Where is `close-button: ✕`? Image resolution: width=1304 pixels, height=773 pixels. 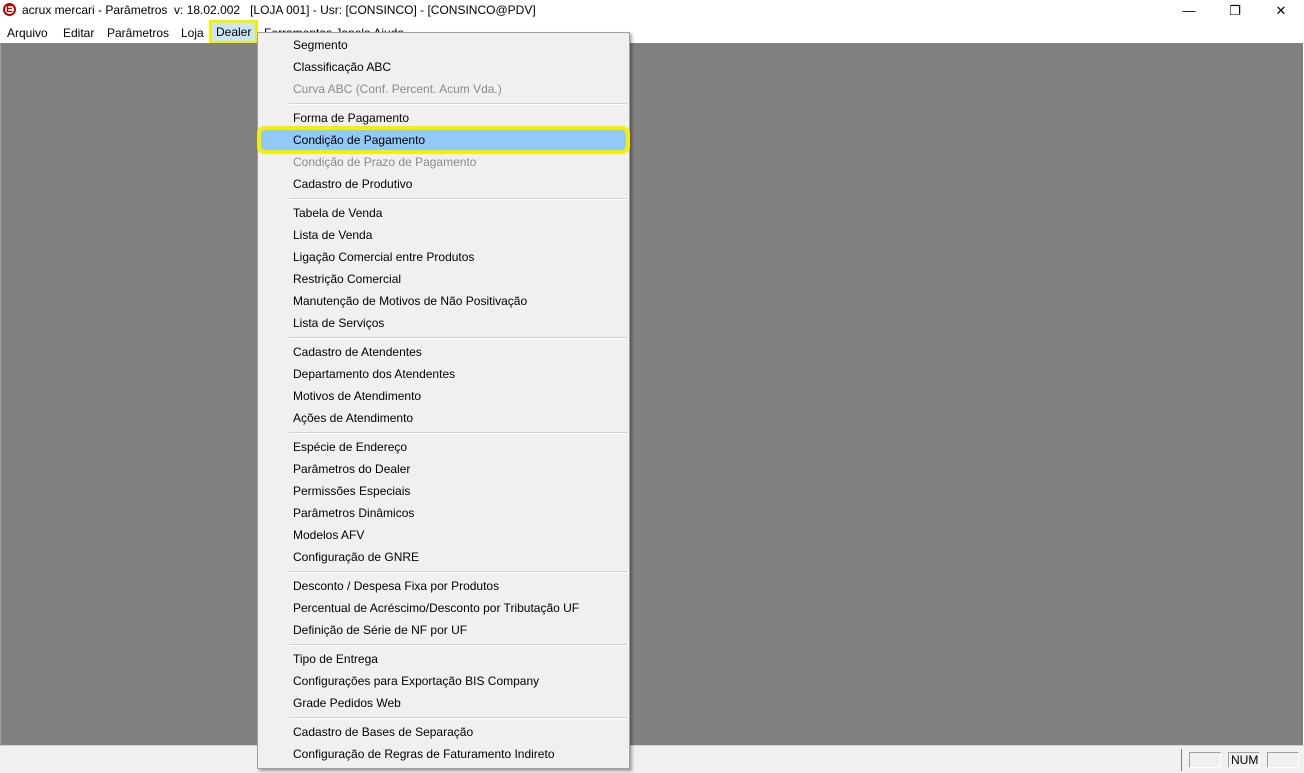 close-button: ✕ is located at coordinates (1281, 11).